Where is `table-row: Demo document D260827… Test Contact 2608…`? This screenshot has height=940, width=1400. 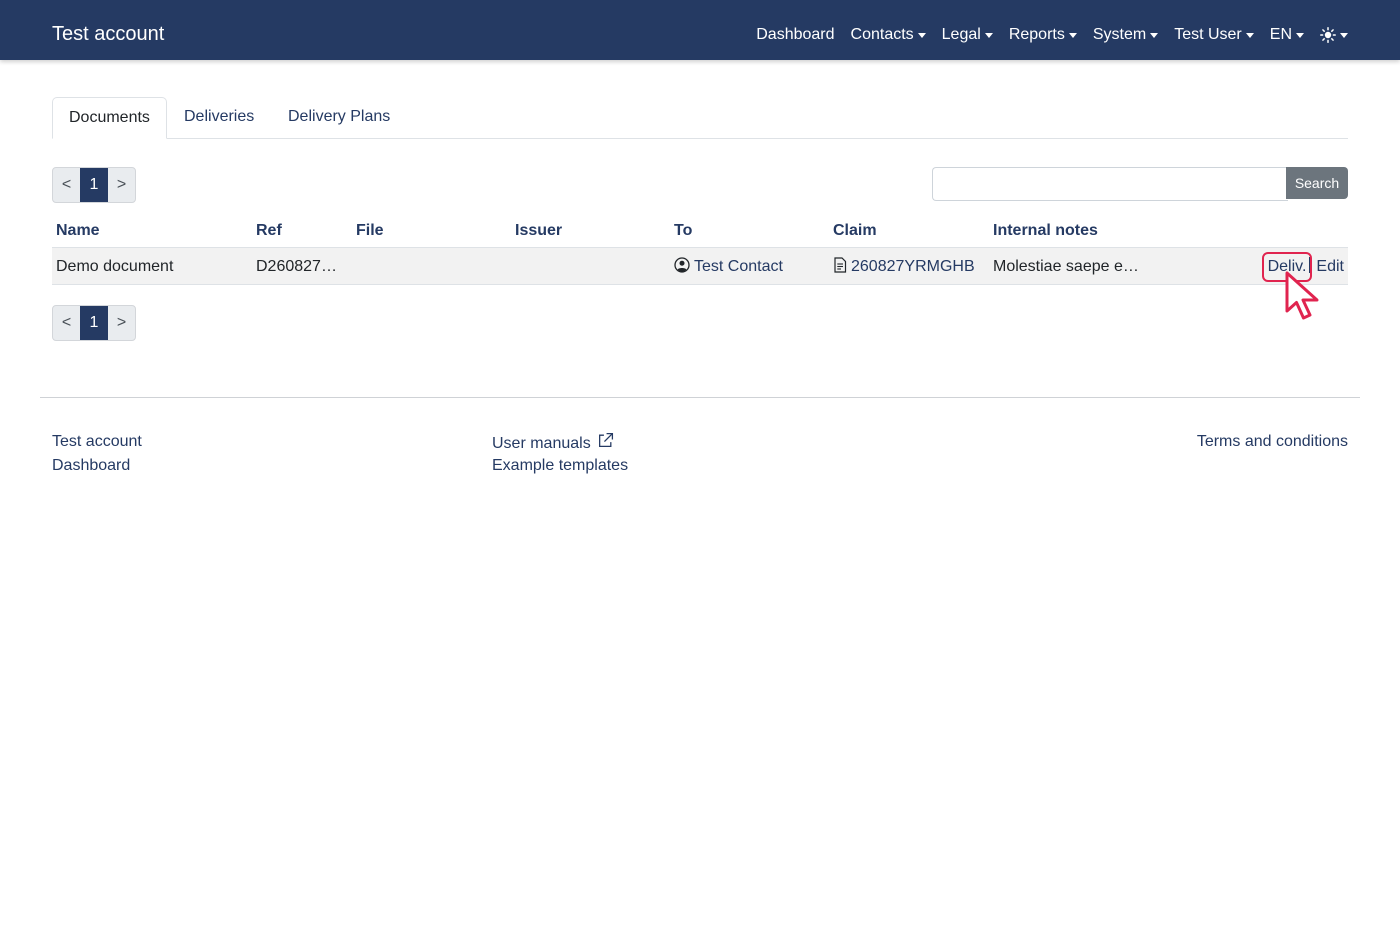
table-row: Demo document D260827… Test Contact 2608… is located at coordinates (700, 266).